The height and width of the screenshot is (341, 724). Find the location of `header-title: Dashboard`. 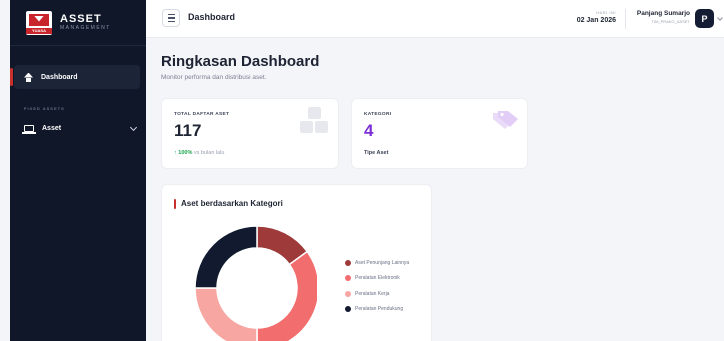

header-title: Dashboard is located at coordinates (212, 17).